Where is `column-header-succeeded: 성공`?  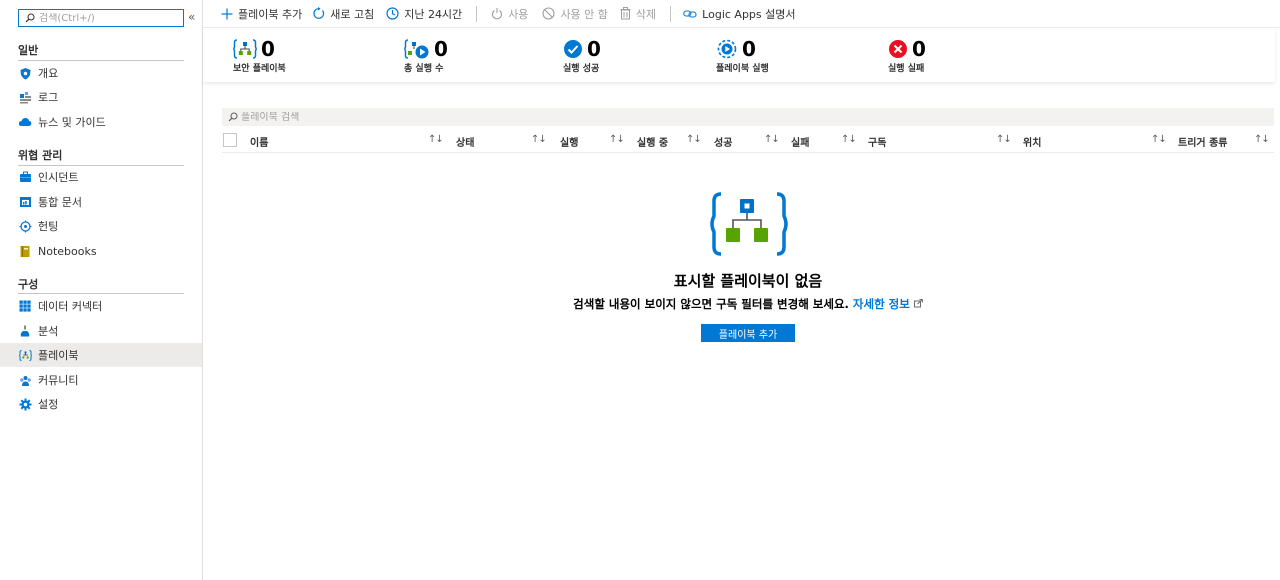 column-header-succeeded: 성공 is located at coordinates (723, 141).